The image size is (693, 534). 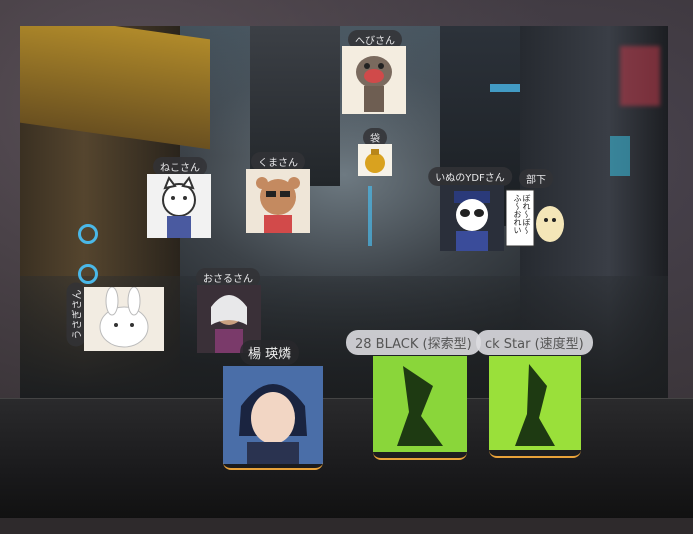 I want to click on gold-bag-icon, so click(x=375, y=160).